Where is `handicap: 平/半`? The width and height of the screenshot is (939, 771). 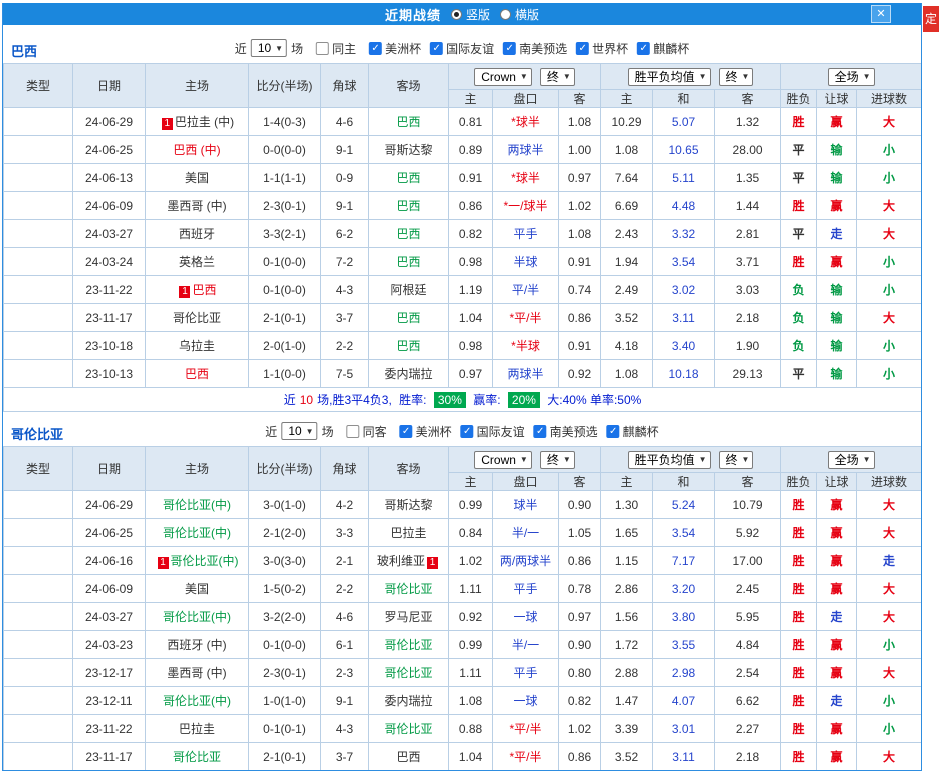 handicap: 平/半 is located at coordinates (525, 289).